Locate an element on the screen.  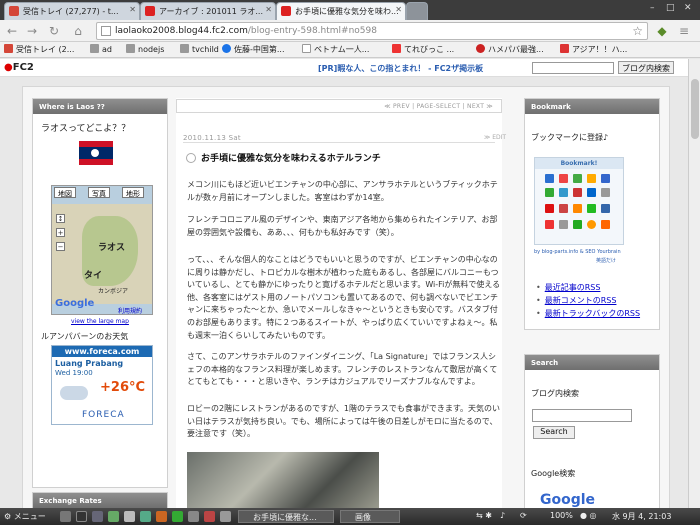
social-bookmark-panel: Bookmark! is located at coordinates (579, 201).